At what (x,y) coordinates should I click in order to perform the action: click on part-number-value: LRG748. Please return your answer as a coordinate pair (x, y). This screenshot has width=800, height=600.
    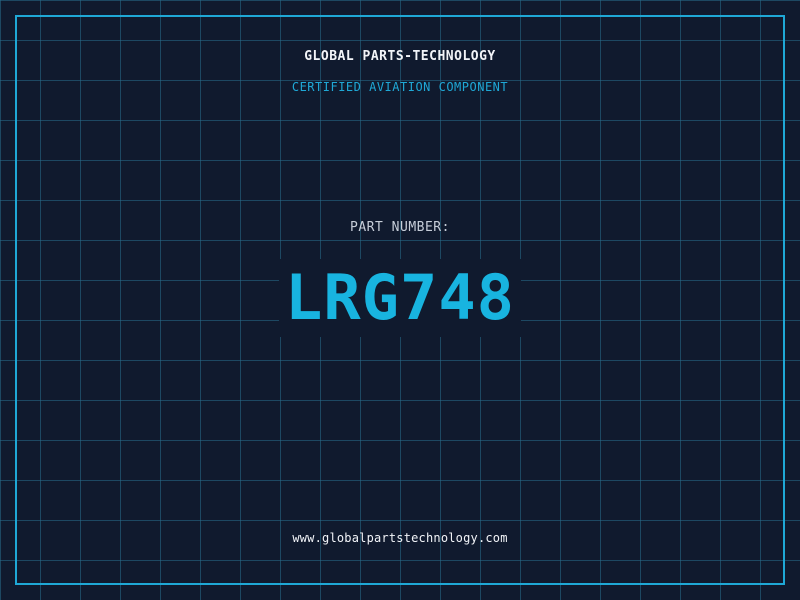
    Looking at the image, I should click on (400, 298).